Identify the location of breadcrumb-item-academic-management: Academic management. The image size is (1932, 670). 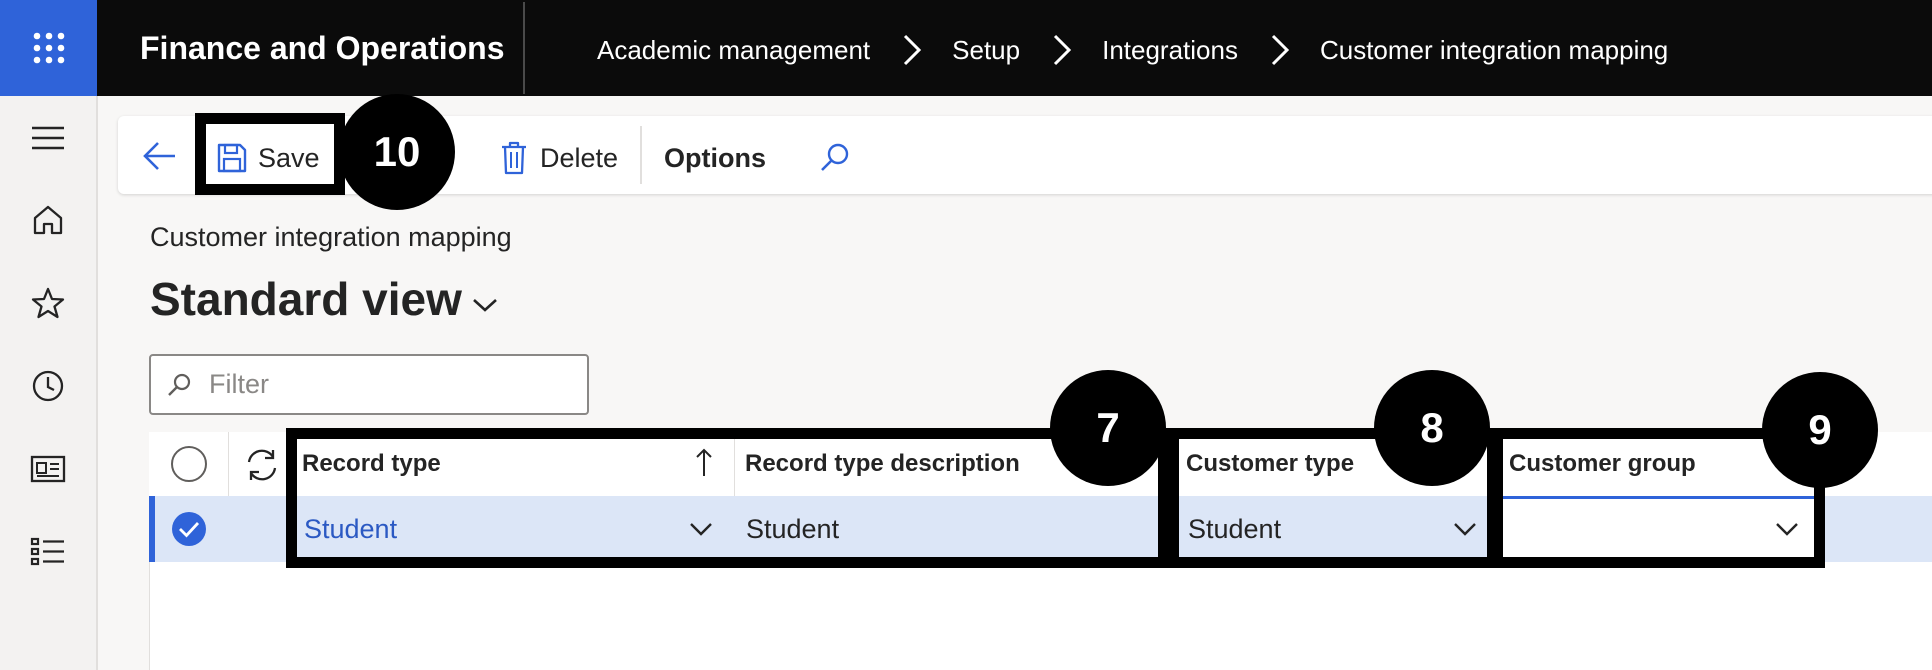
(733, 50).